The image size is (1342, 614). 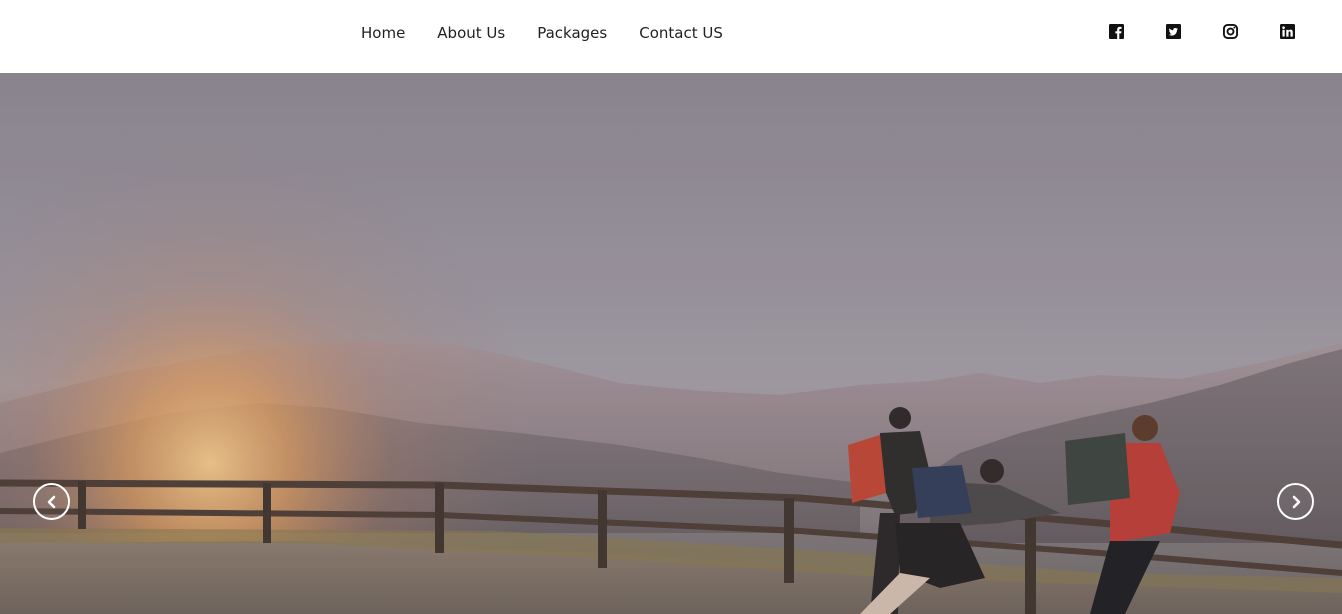 I want to click on chevron-left-icon, so click(x=51, y=501).